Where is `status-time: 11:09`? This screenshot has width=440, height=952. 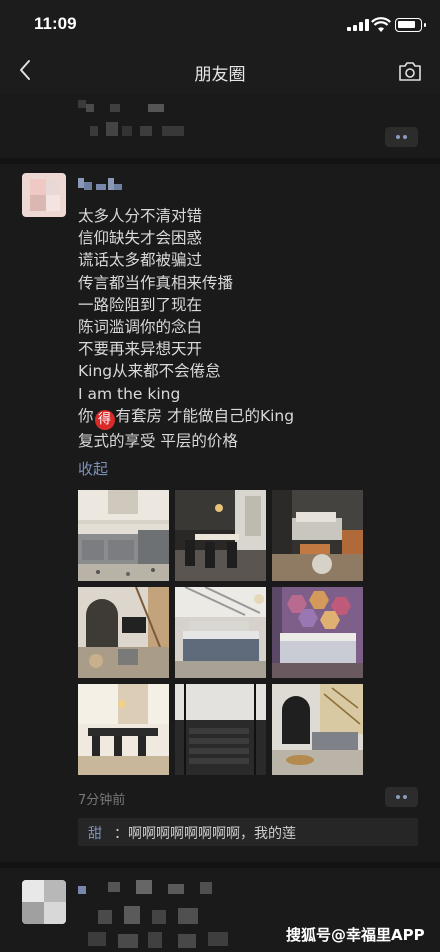 status-time: 11:09 is located at coordinates (55, 23).